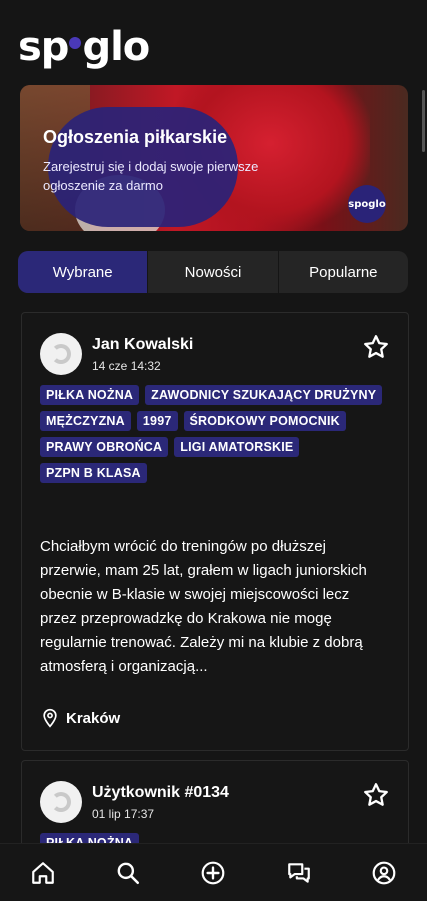 The image size is (427, 901). Describe the element at coordinates (343, 272) in the screenshot. I see `tab-popularne: Popularne` at that location.